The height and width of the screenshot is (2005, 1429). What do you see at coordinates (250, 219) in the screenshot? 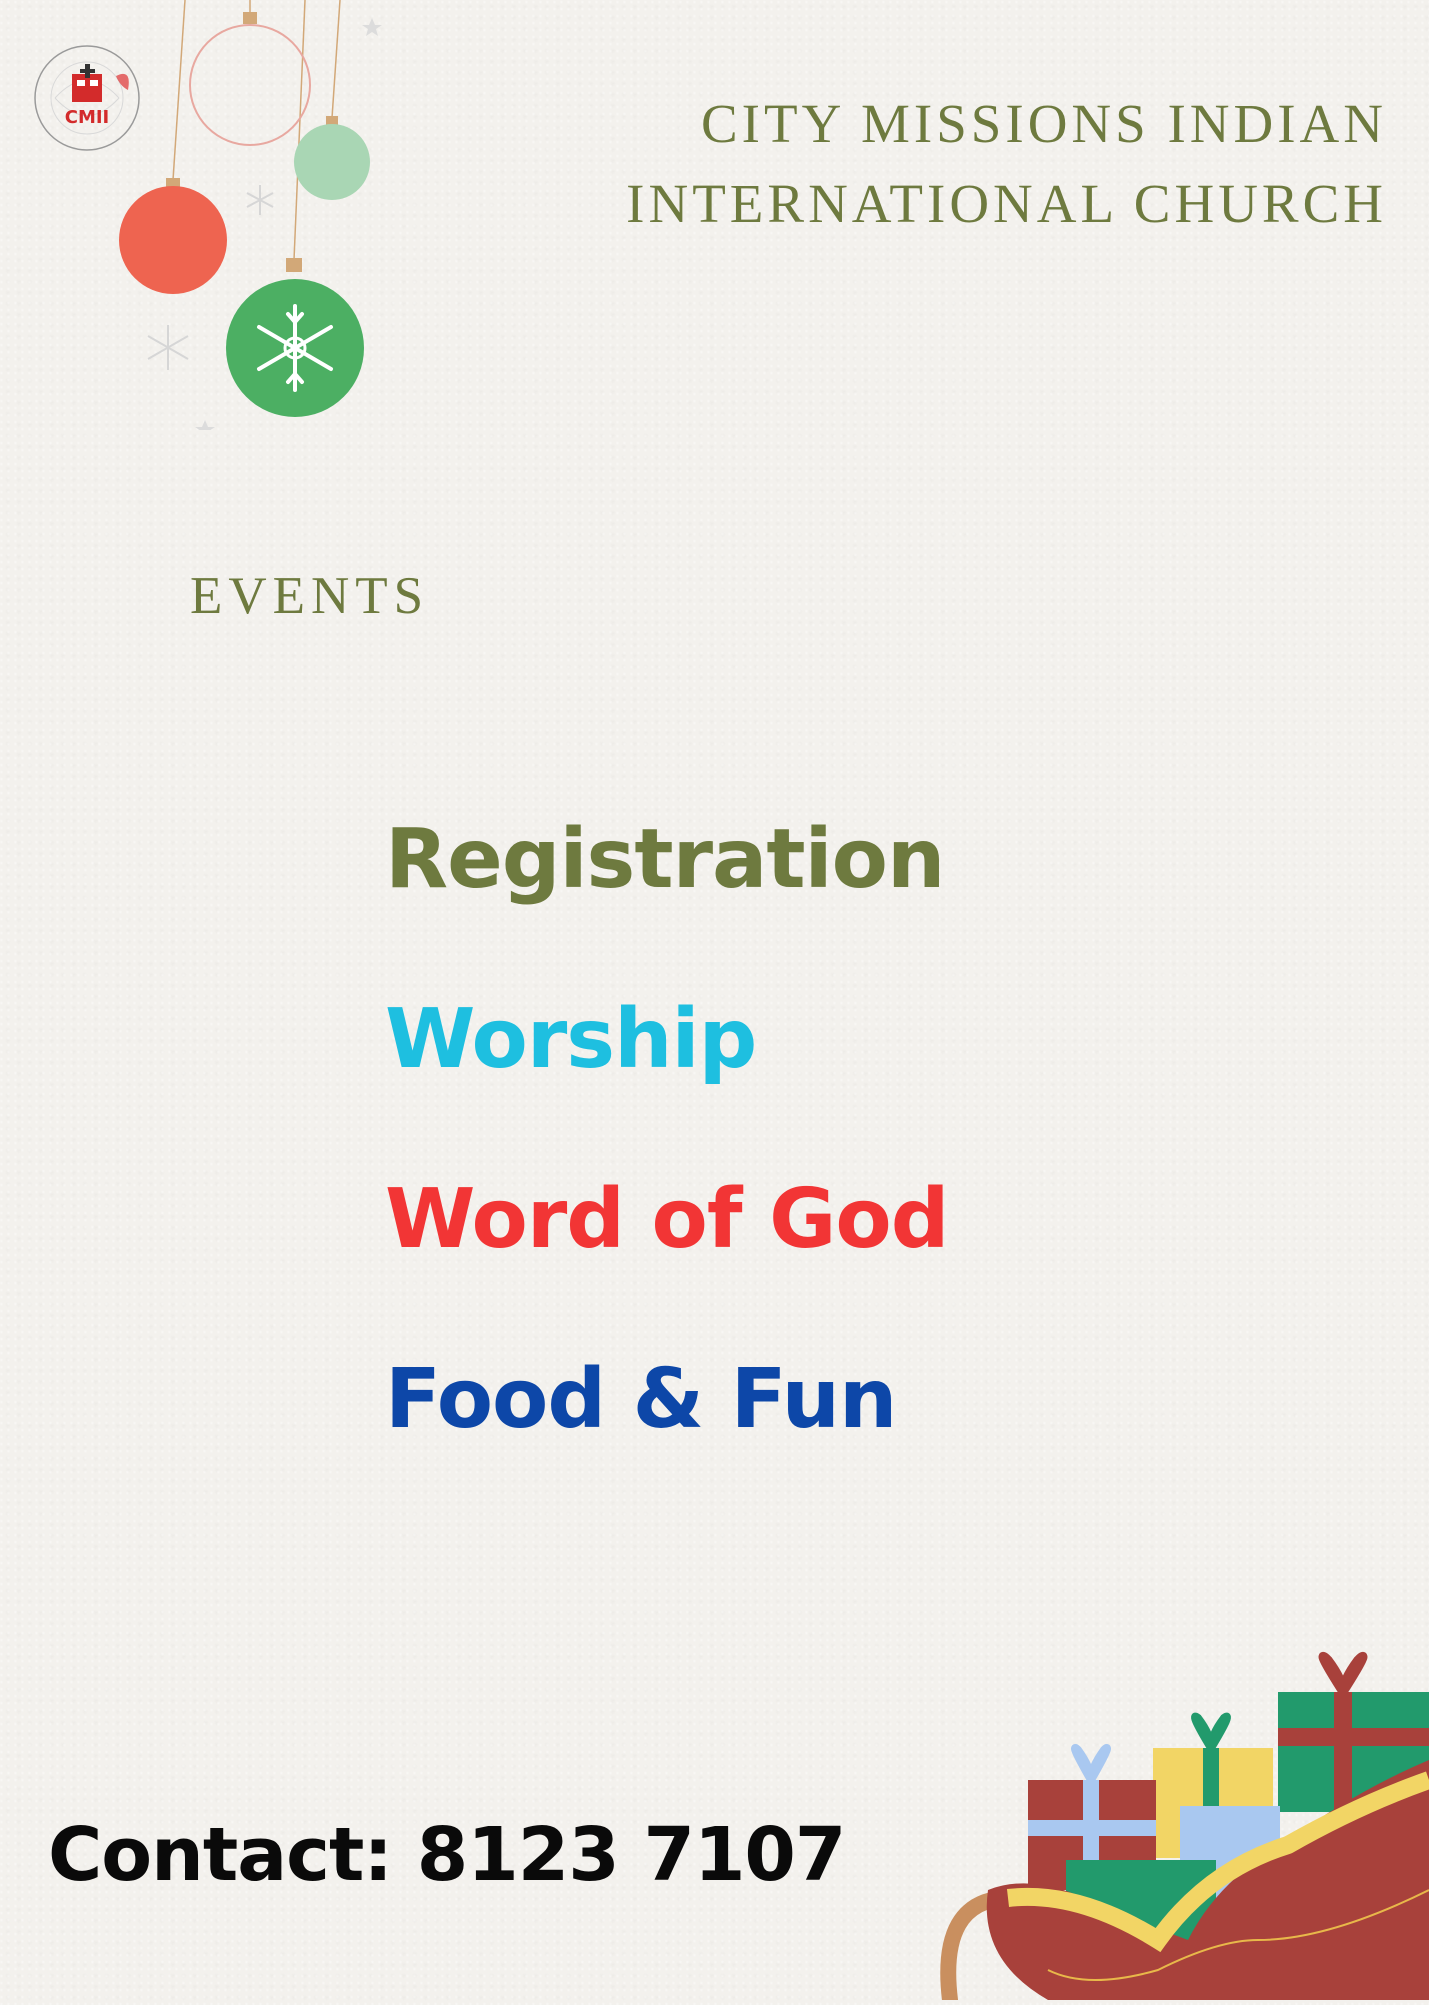
I see `ornaments-decoration` at bounding box center [250, 219].